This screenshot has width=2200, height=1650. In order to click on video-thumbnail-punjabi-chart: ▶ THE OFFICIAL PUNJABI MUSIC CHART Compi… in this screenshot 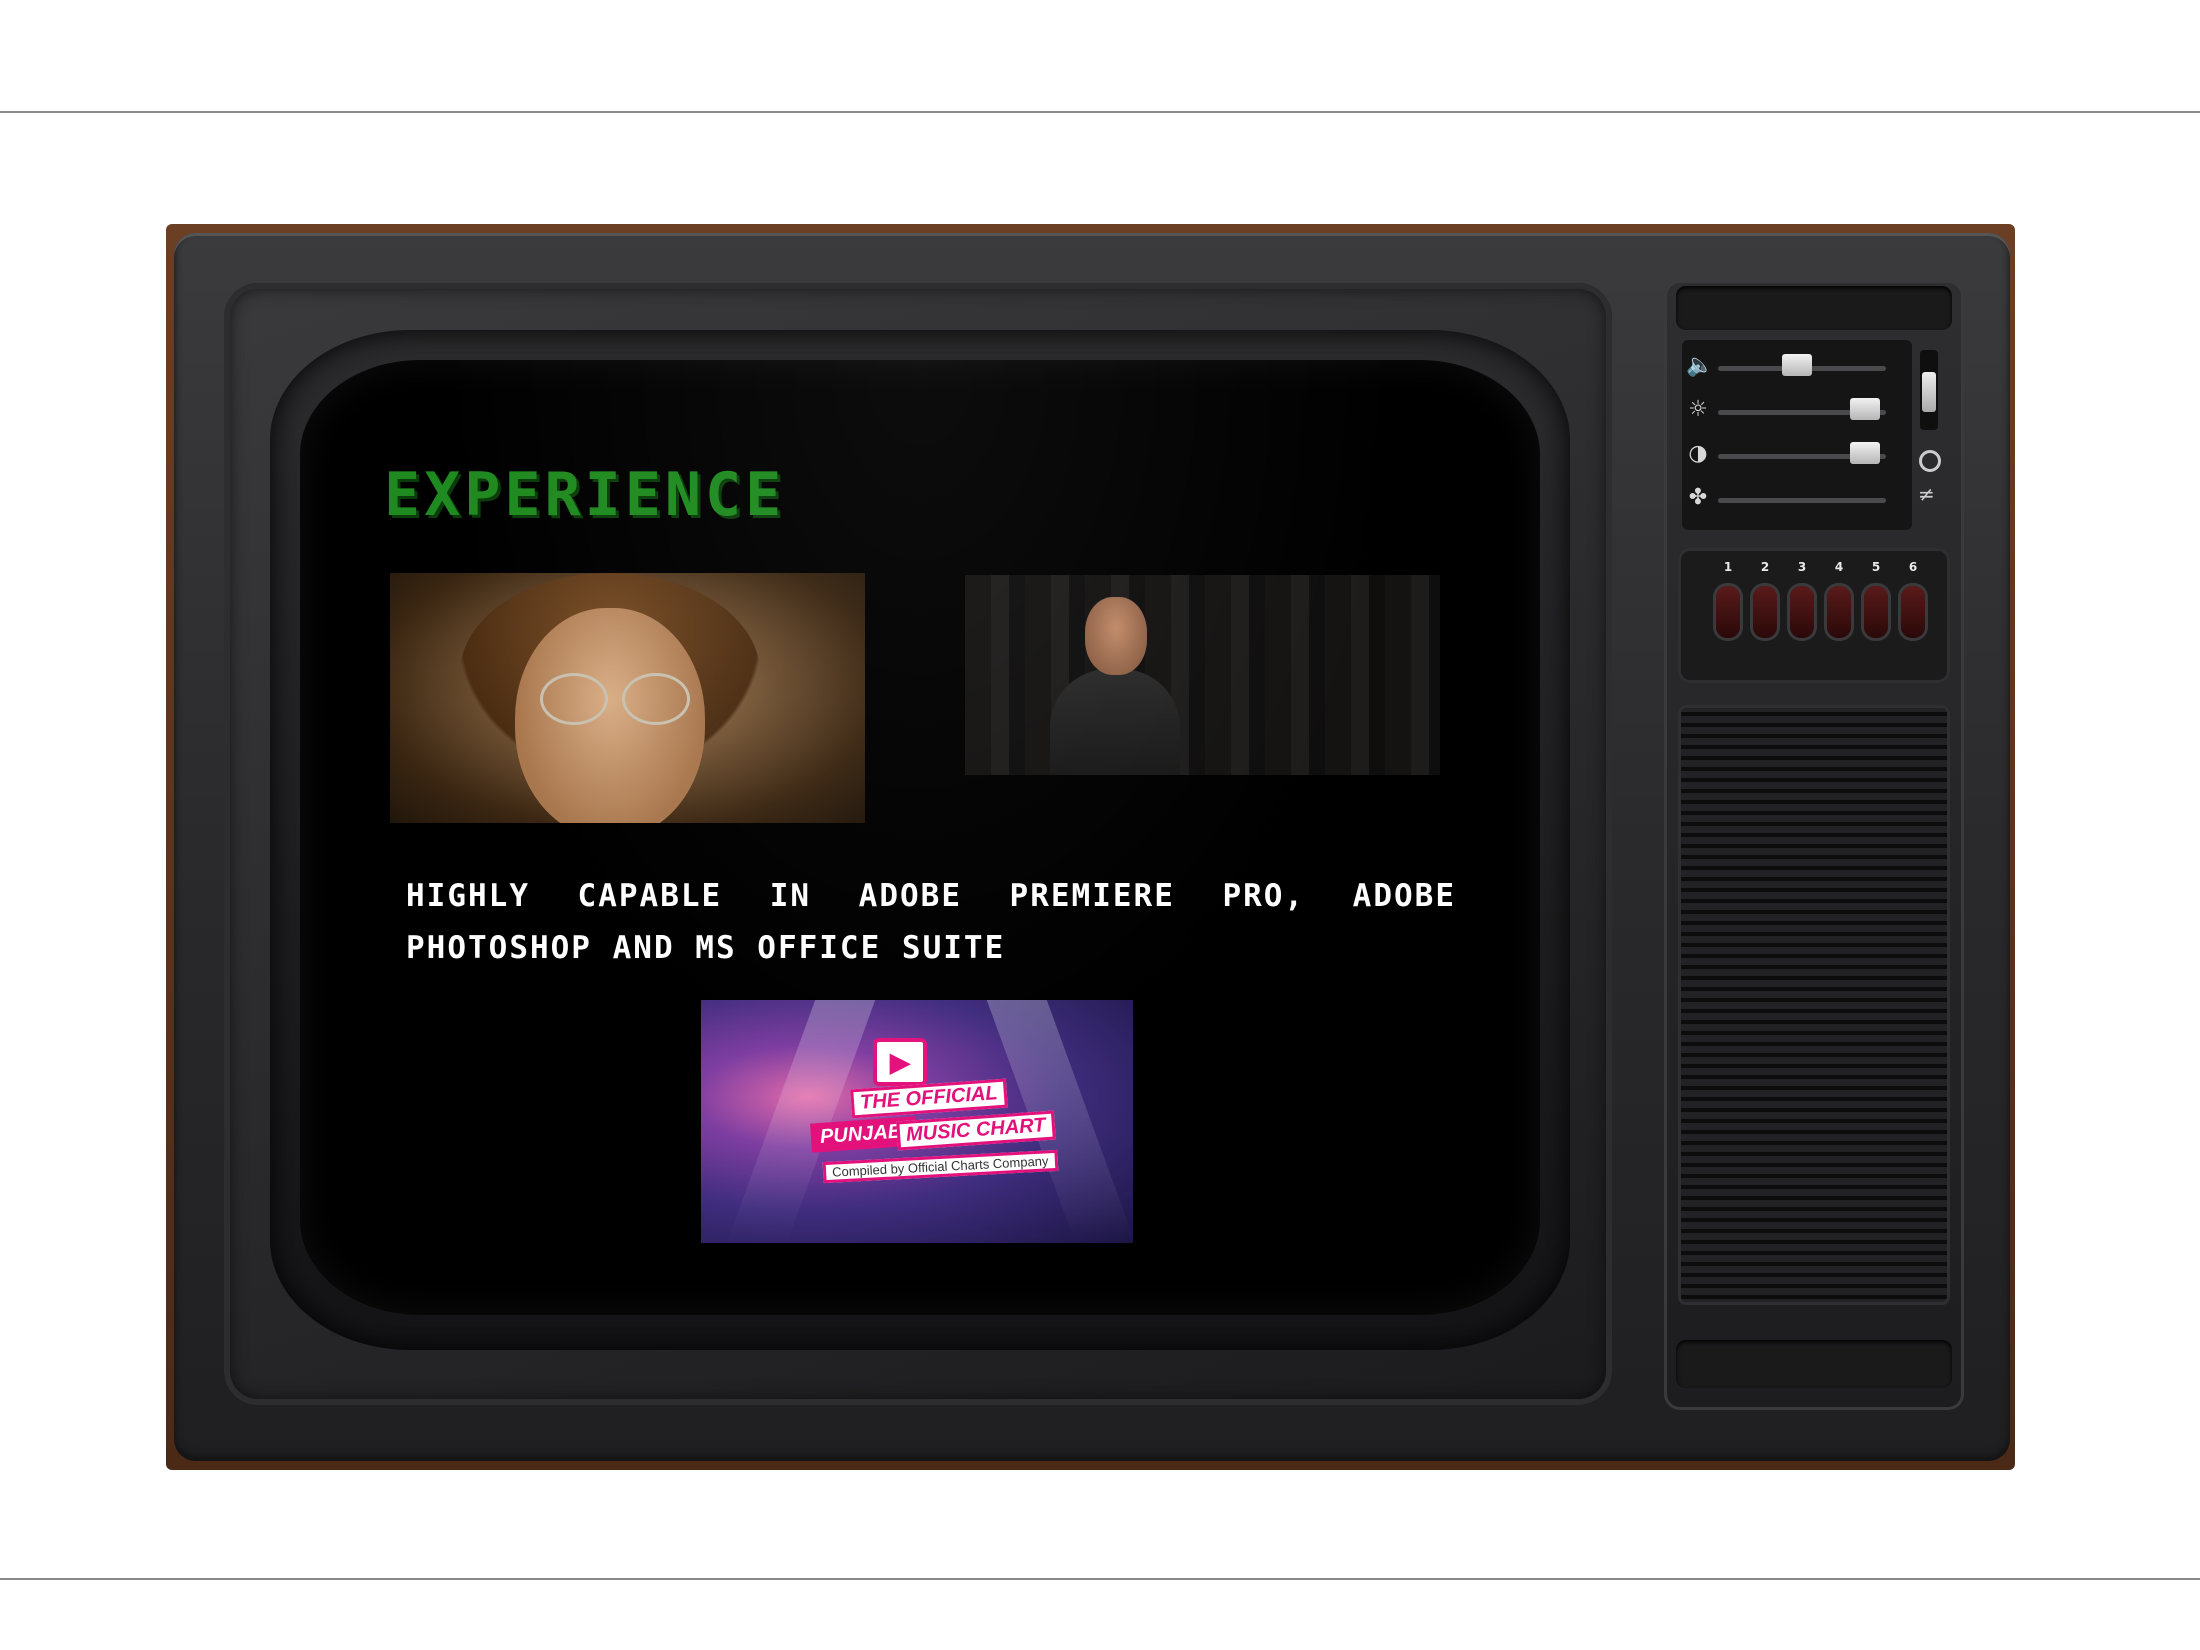, I will do `click(917, 1121)`.